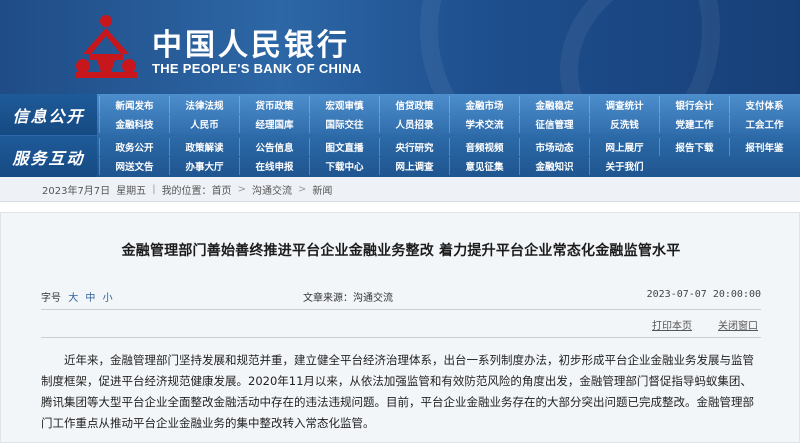 This screenshot has width=800, height=443. What do you see at coordinates (134, 166) in the screenshot?
I see `nav-item: 网送文告` at bounding box center [134, 166].